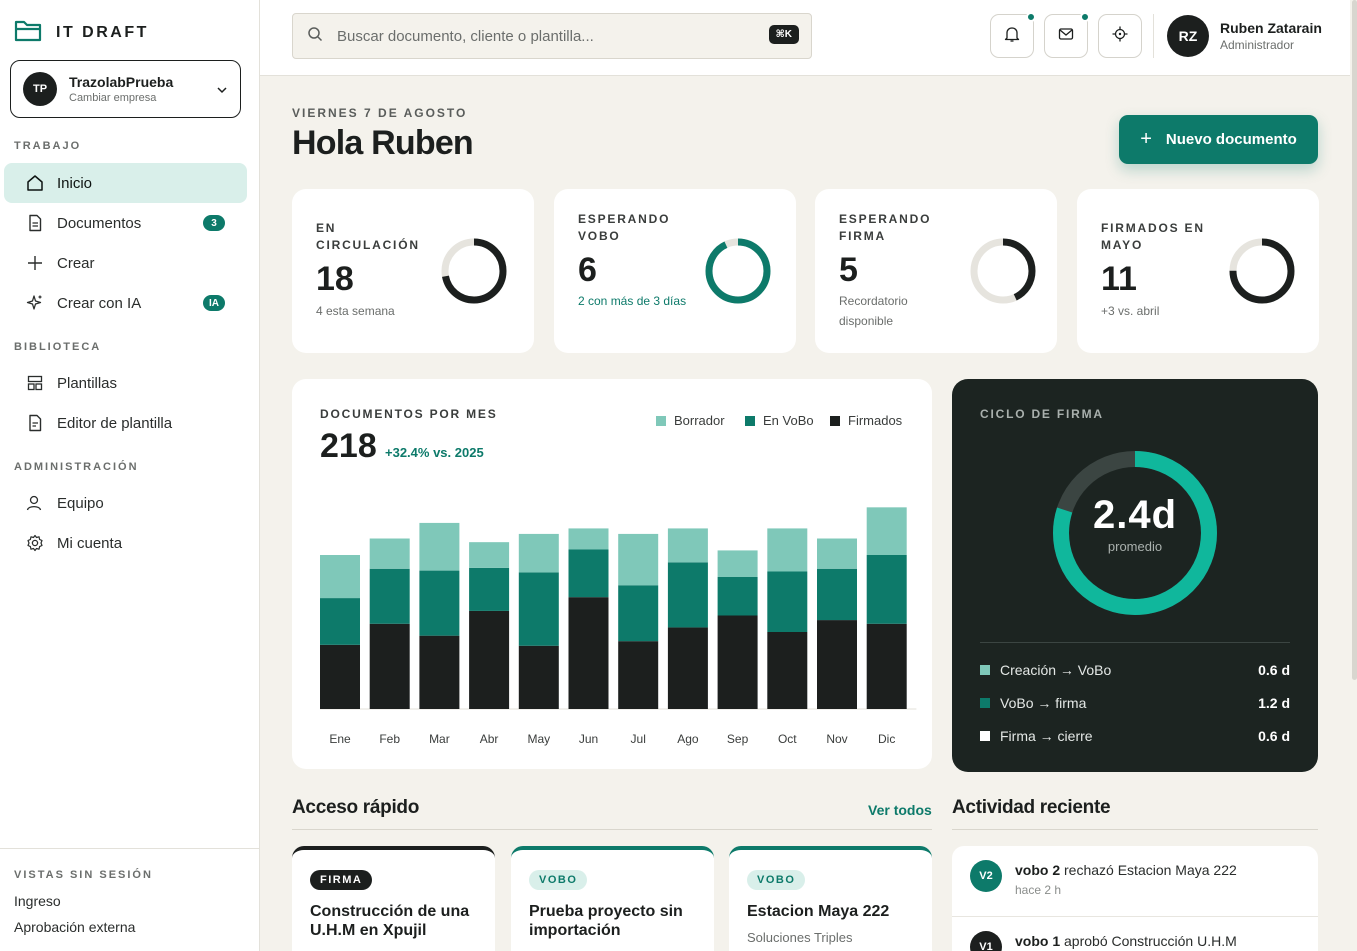  I want to click on search-input, so click(537, 36).